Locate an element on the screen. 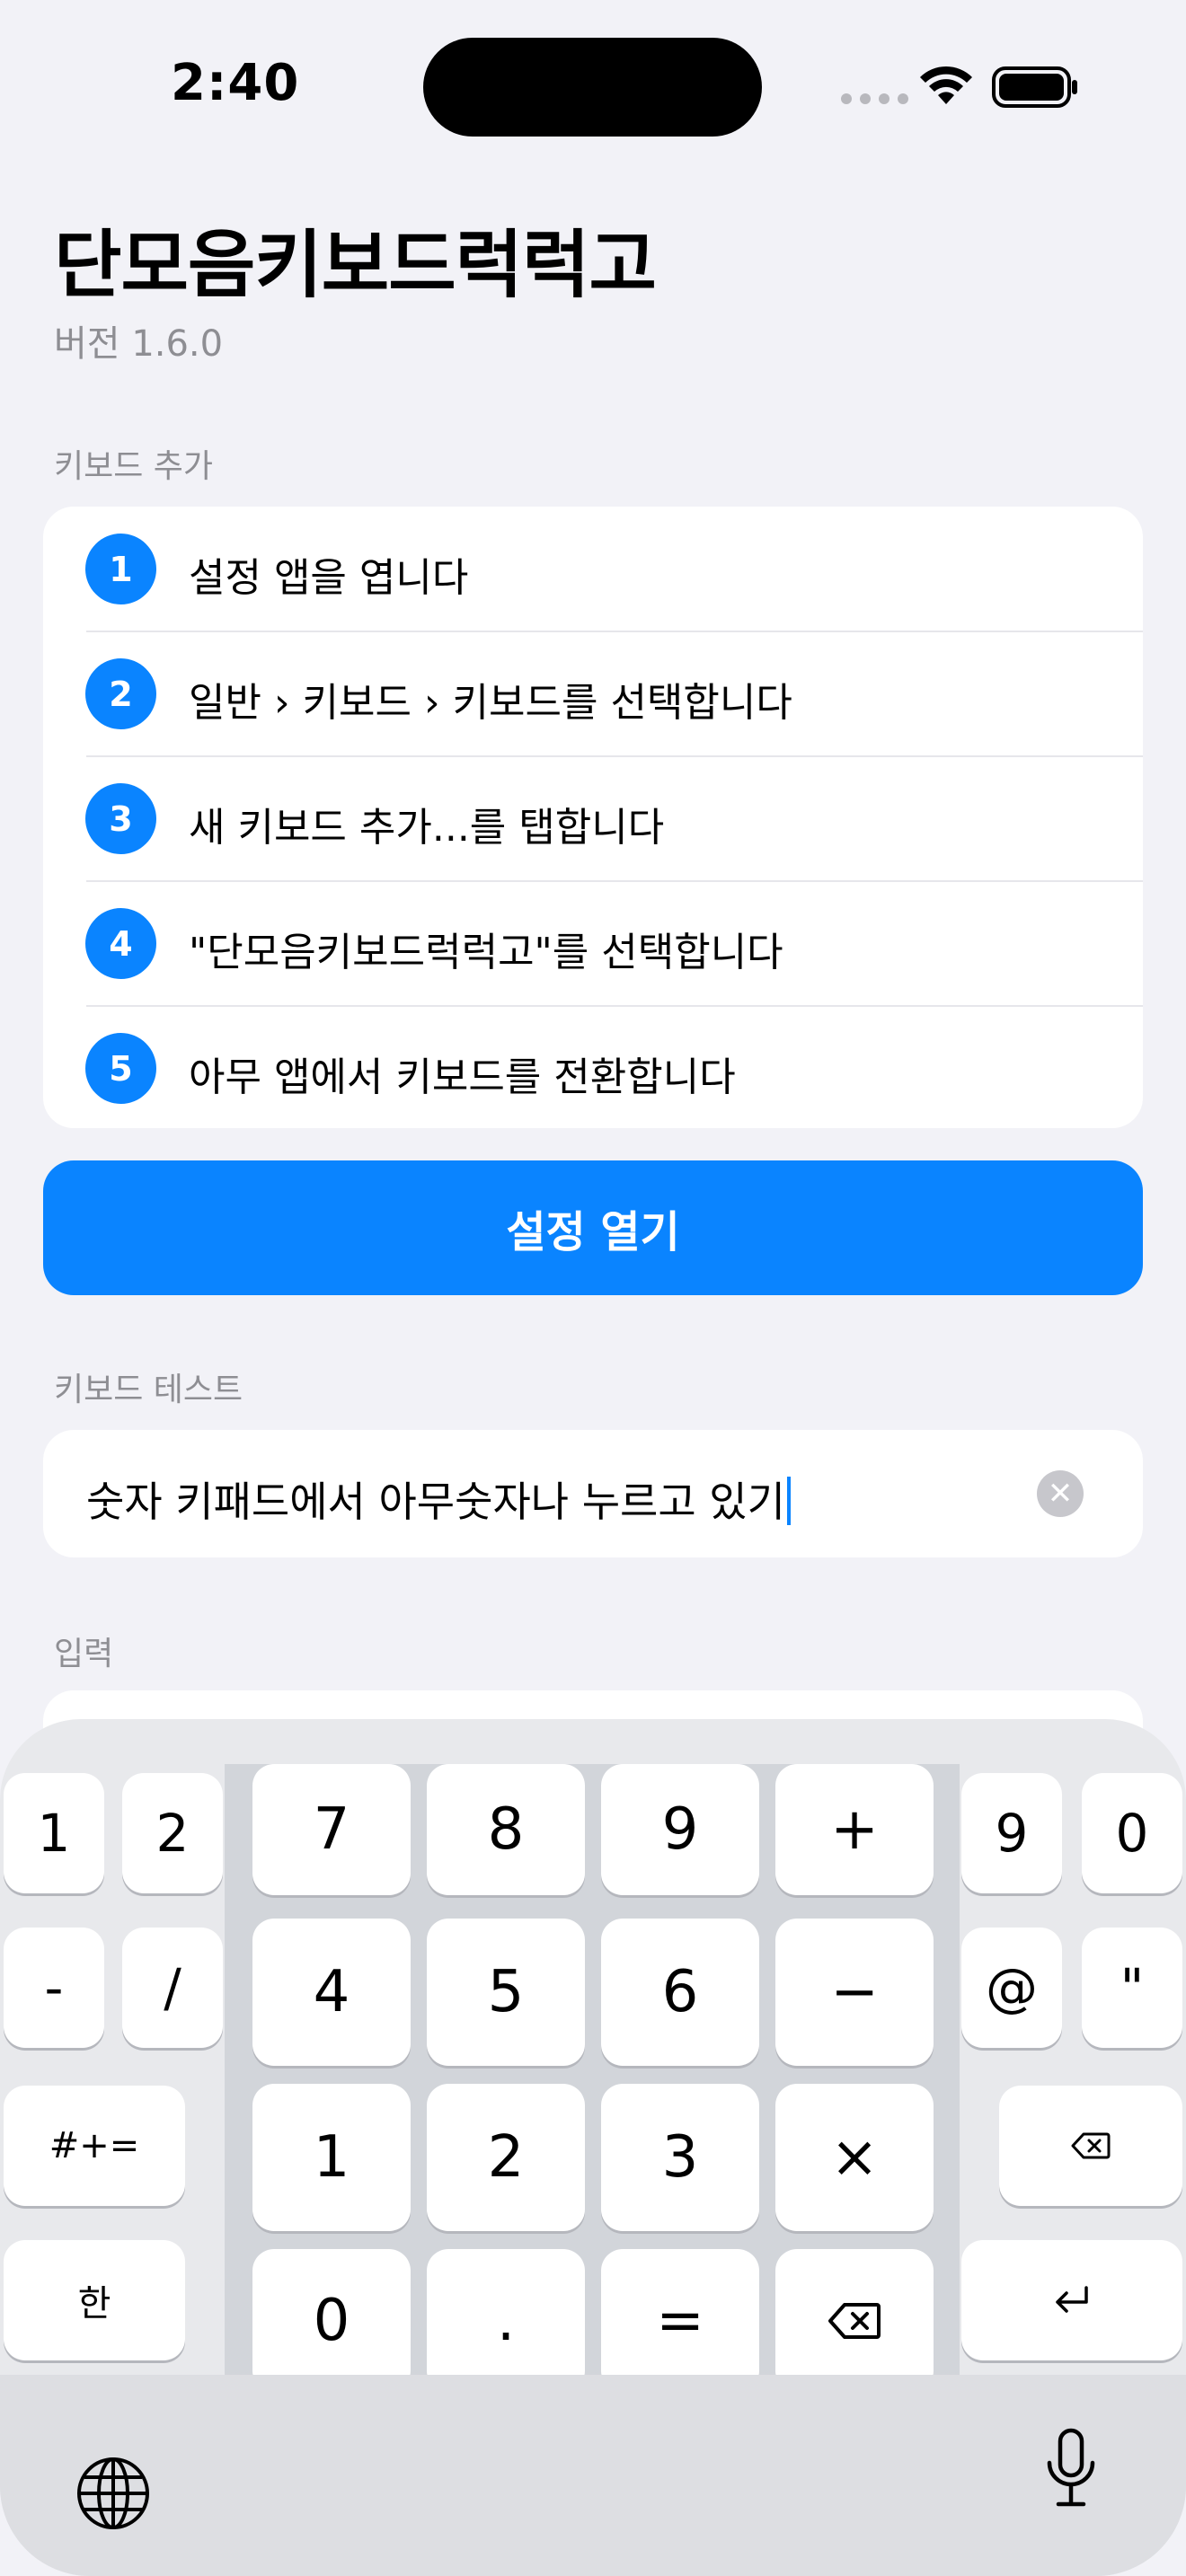  numpad-key-equals: = is located at coordinates (680, 2321).